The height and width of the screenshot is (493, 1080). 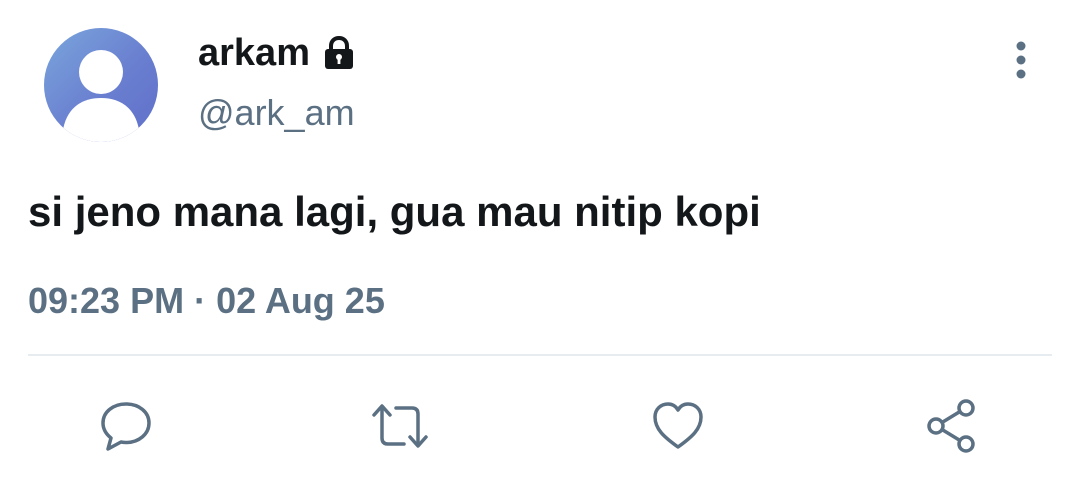 I want to click on heart-icon, so click(x=678, y=425).